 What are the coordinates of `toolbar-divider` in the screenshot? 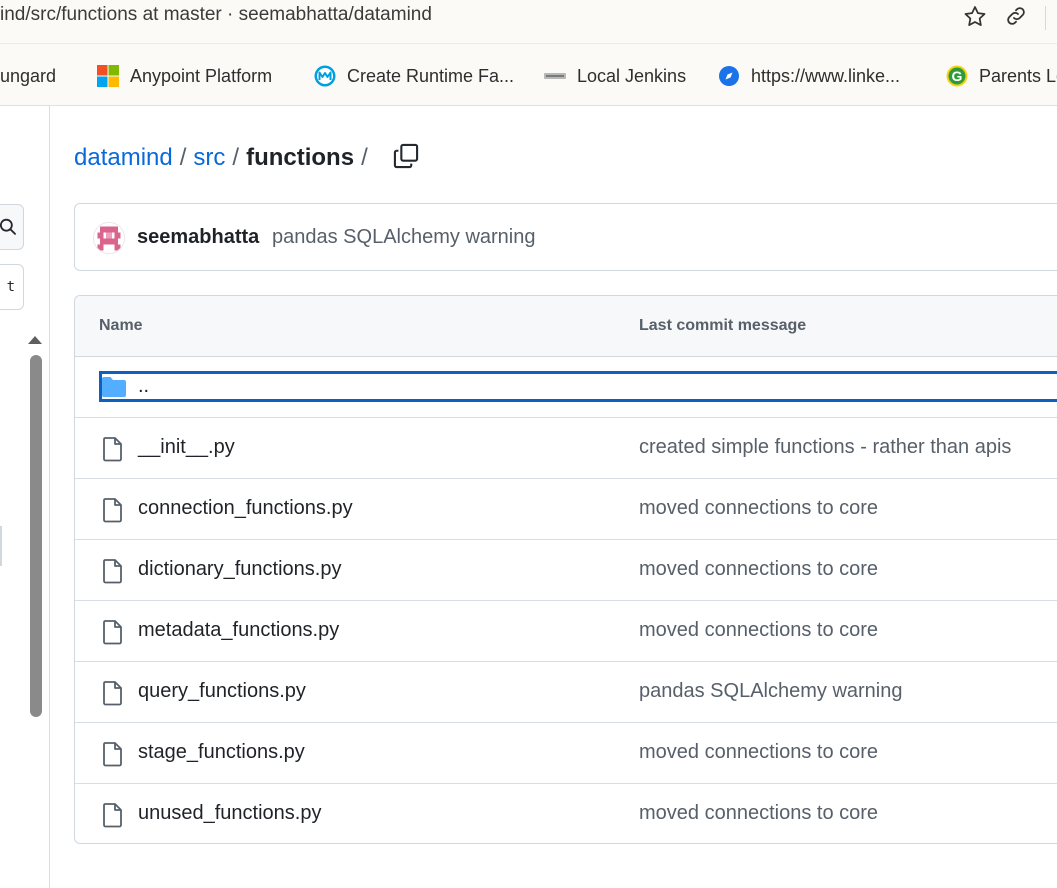 It's located at (1045, 18).